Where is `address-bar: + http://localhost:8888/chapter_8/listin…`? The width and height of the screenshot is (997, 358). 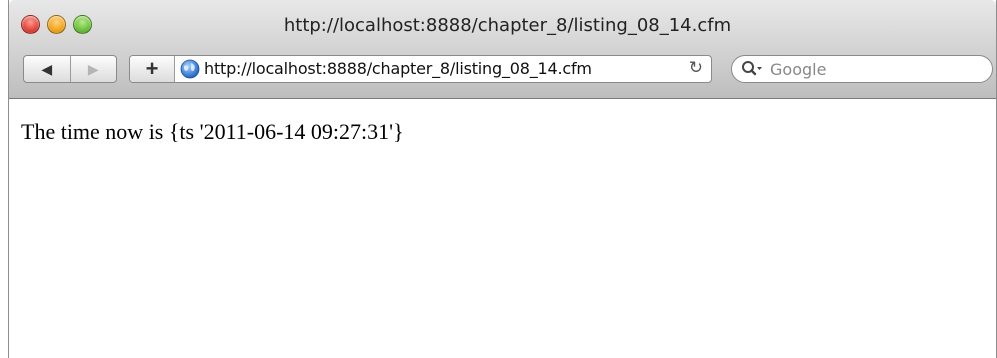 address-bar: + http://localhost:8888/chapter_8/listin… is located at coordinates (420, 69).